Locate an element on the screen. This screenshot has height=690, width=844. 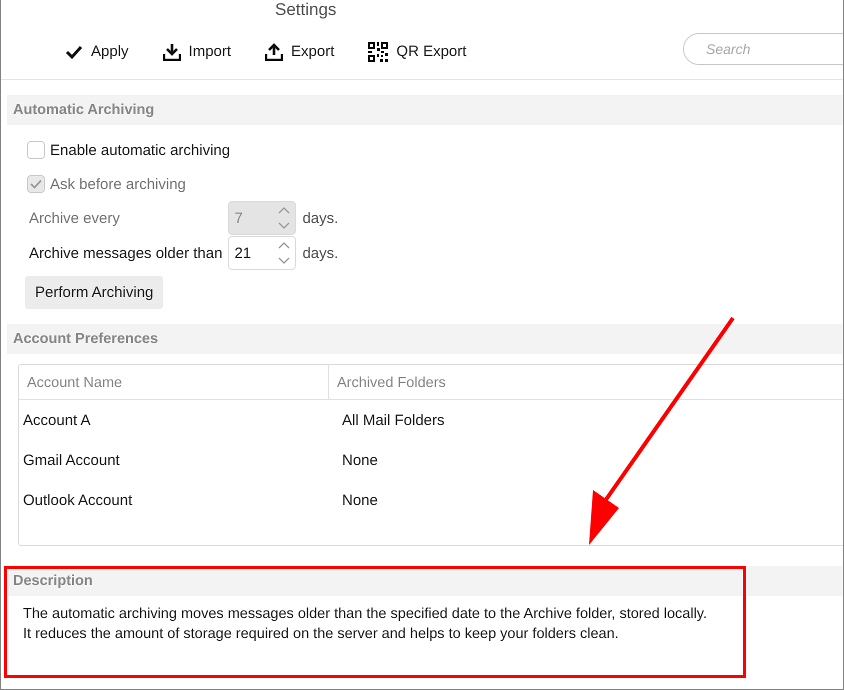
toolbar-button: QR Export is located at coordinates (417, 52).